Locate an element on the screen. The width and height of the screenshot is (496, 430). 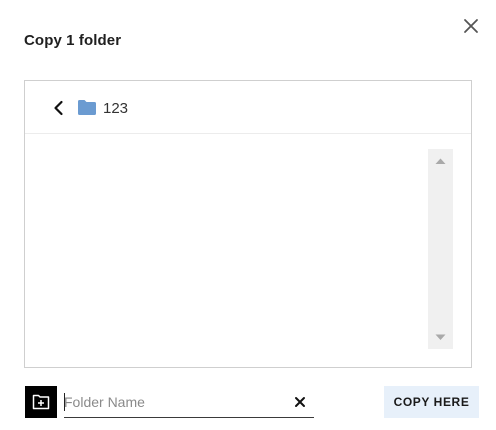
dialog-title: Copy 1 folder is located at coordinates (73, 40).